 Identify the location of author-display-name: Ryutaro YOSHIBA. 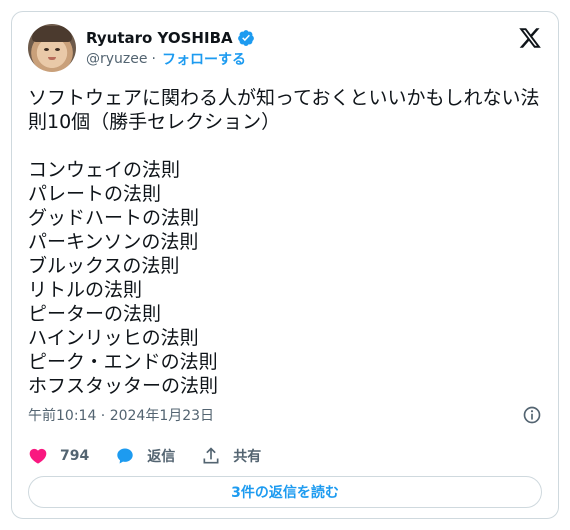
(159, 38).